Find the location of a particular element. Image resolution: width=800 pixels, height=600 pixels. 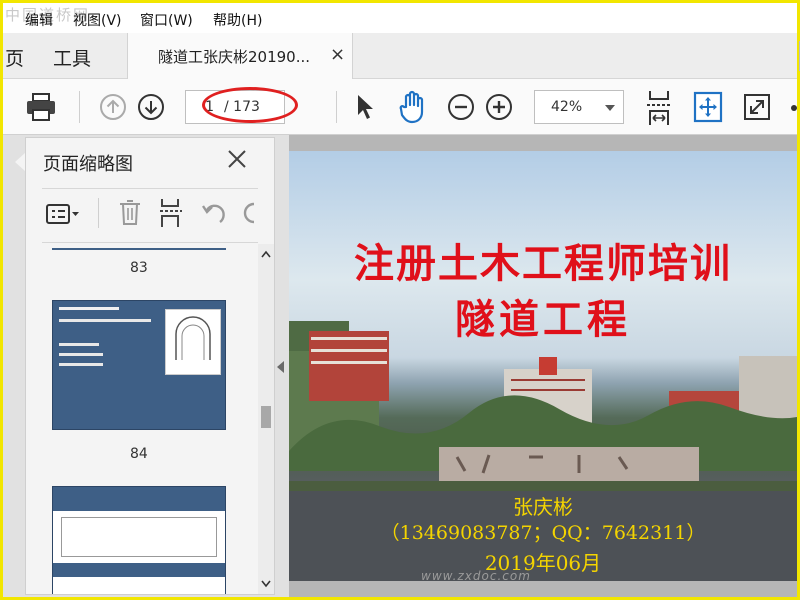

zoom-in-icon is located at coordinates (499, 107).